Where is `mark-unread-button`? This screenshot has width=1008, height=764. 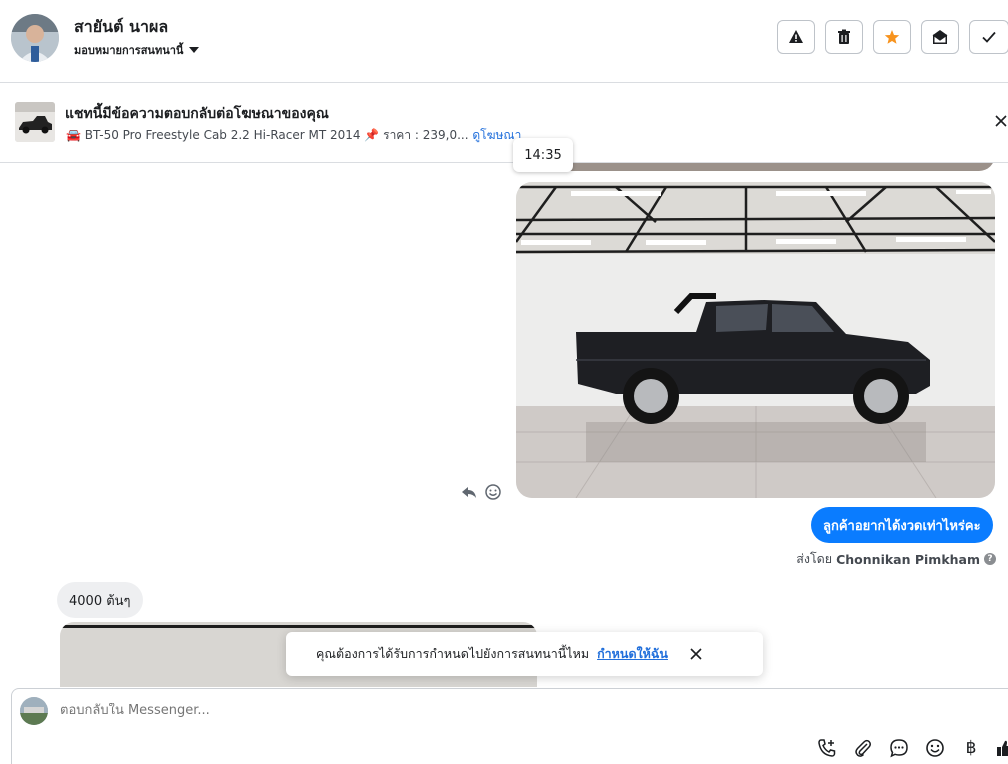 mark-unread-button is located at coordinates (940, 37).